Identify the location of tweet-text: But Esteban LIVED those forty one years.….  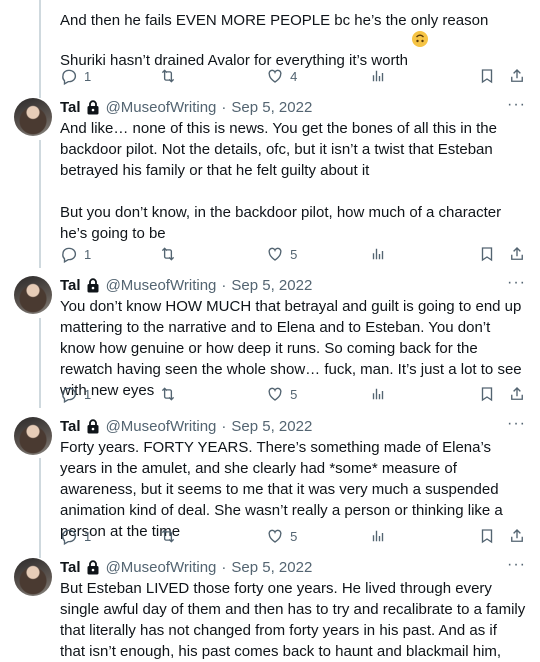
(295, 620).